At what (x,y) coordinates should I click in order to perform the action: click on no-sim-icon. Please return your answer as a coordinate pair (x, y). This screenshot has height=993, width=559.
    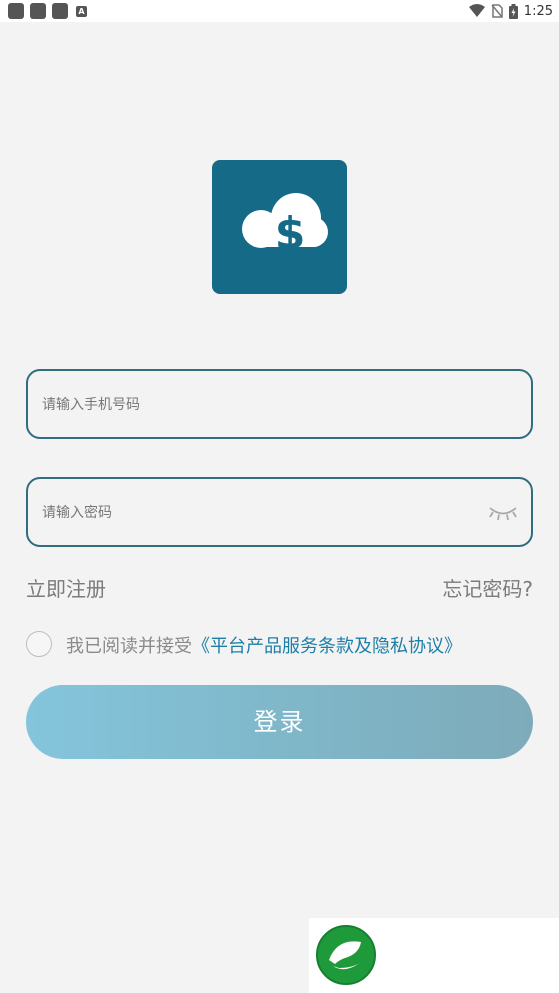
    Looking at the image, I should click on (497, 11).